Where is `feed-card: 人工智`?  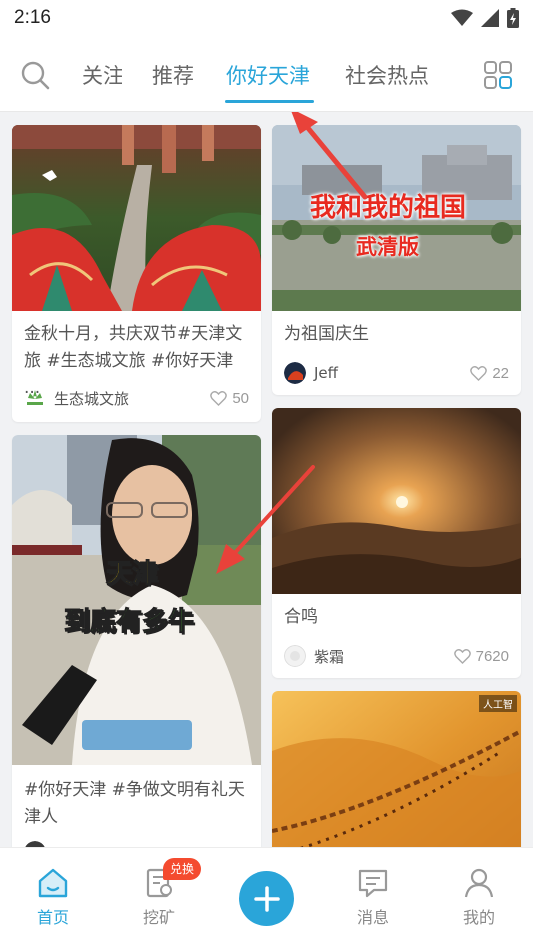
feed-card: 人工智 is located at coordinates (396, 769).